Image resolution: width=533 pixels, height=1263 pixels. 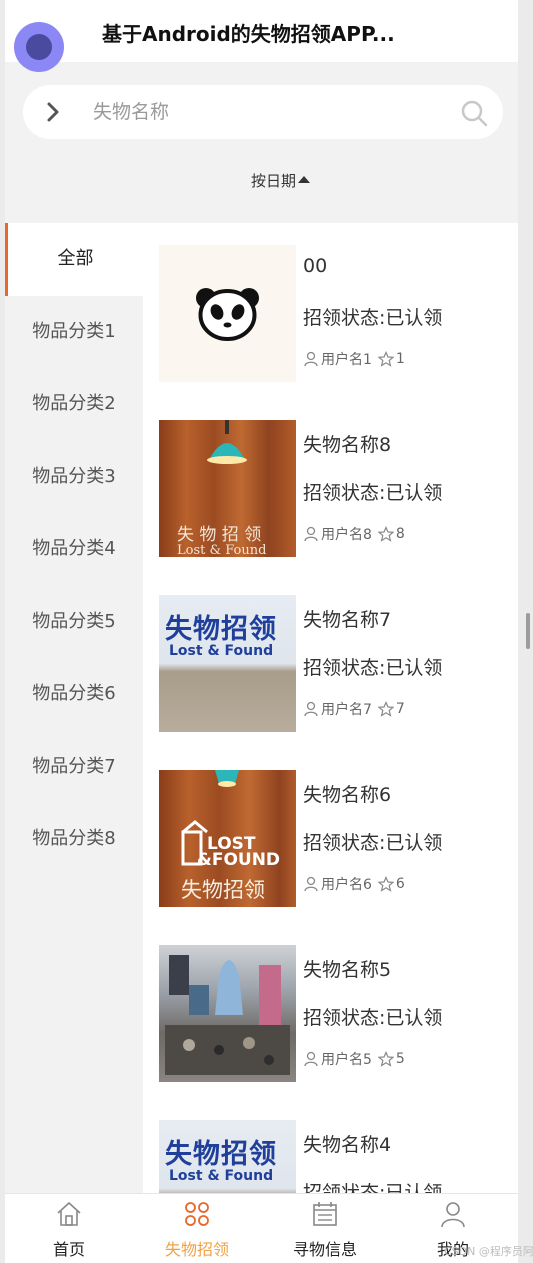 I want to click on panda-image, so click(x=227, y=314).